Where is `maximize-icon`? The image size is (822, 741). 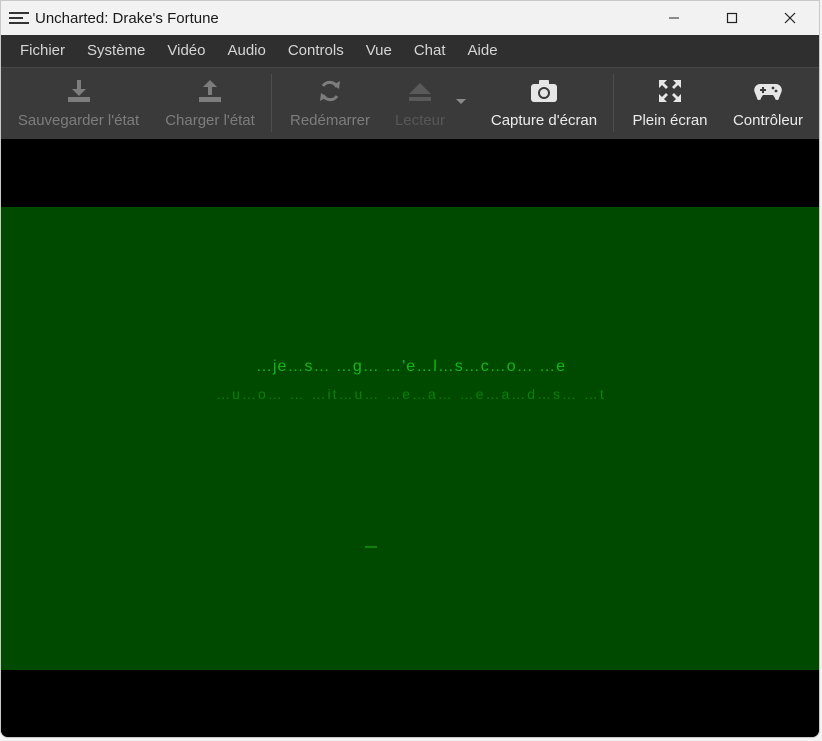 maximize-icon is located at coordinates (732, 18).